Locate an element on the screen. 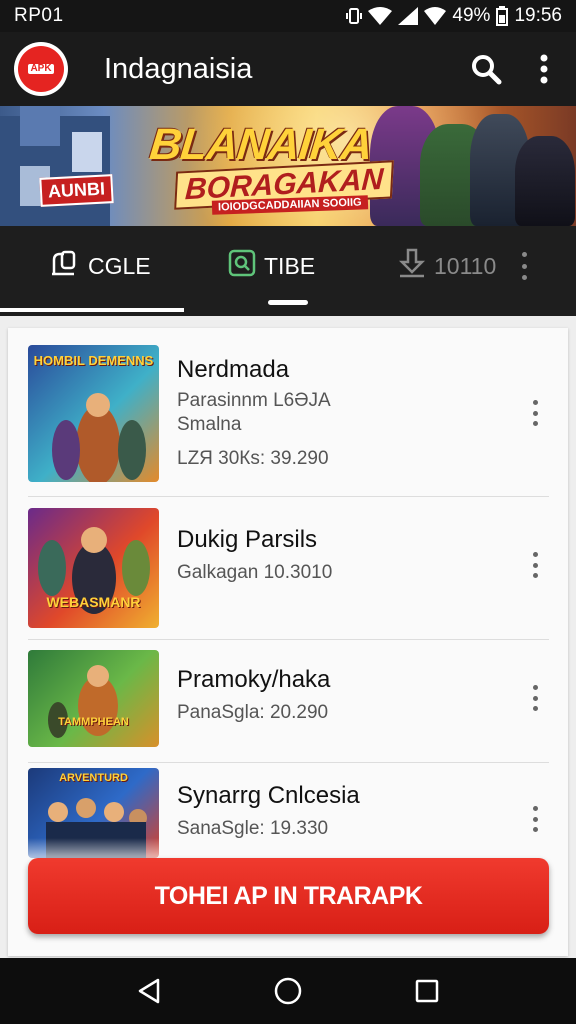 This screenshot has width=576, height=1024. app-bar: APK Indagnaisia is located at coordinates (288, 69).